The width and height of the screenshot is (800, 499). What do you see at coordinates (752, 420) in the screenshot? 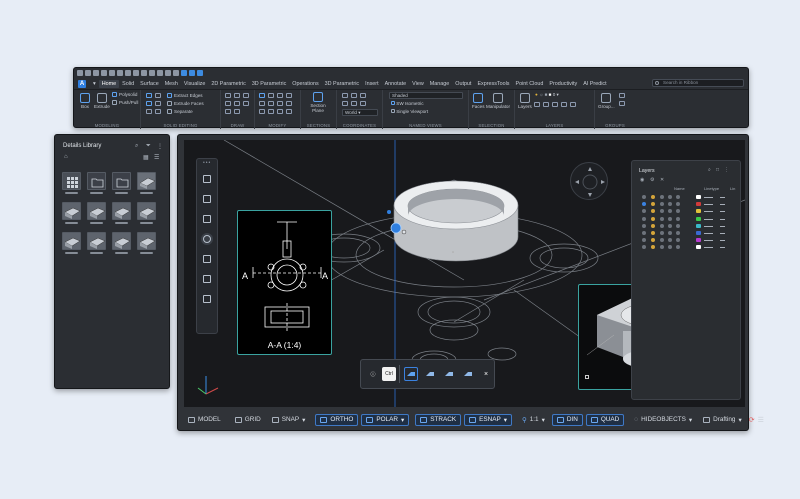
I see `notification-icon: ⟳` at bounding box center [752, 420].